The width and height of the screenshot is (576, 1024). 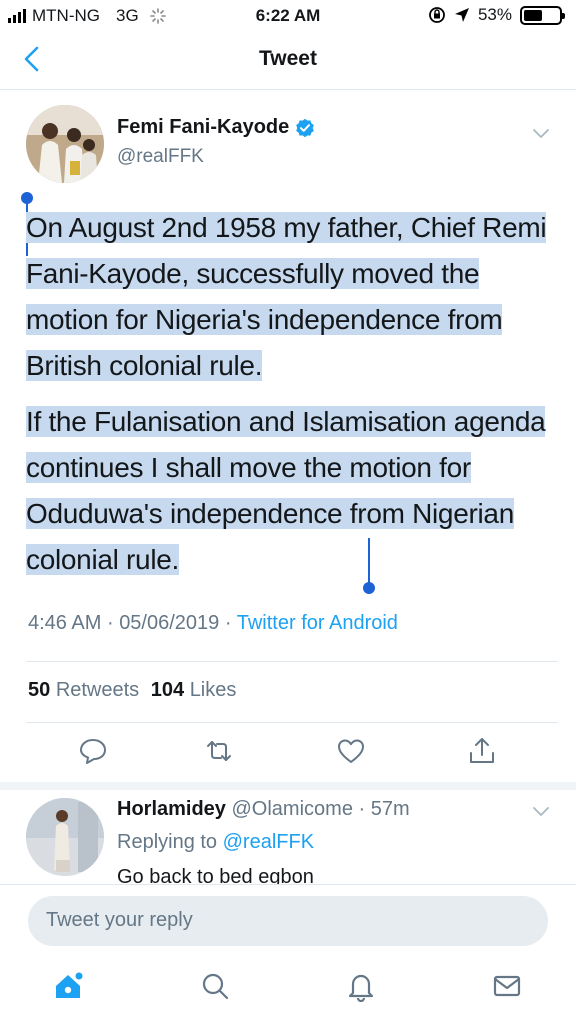 I want to click on tweet-actions, so click(x=288, y=756).